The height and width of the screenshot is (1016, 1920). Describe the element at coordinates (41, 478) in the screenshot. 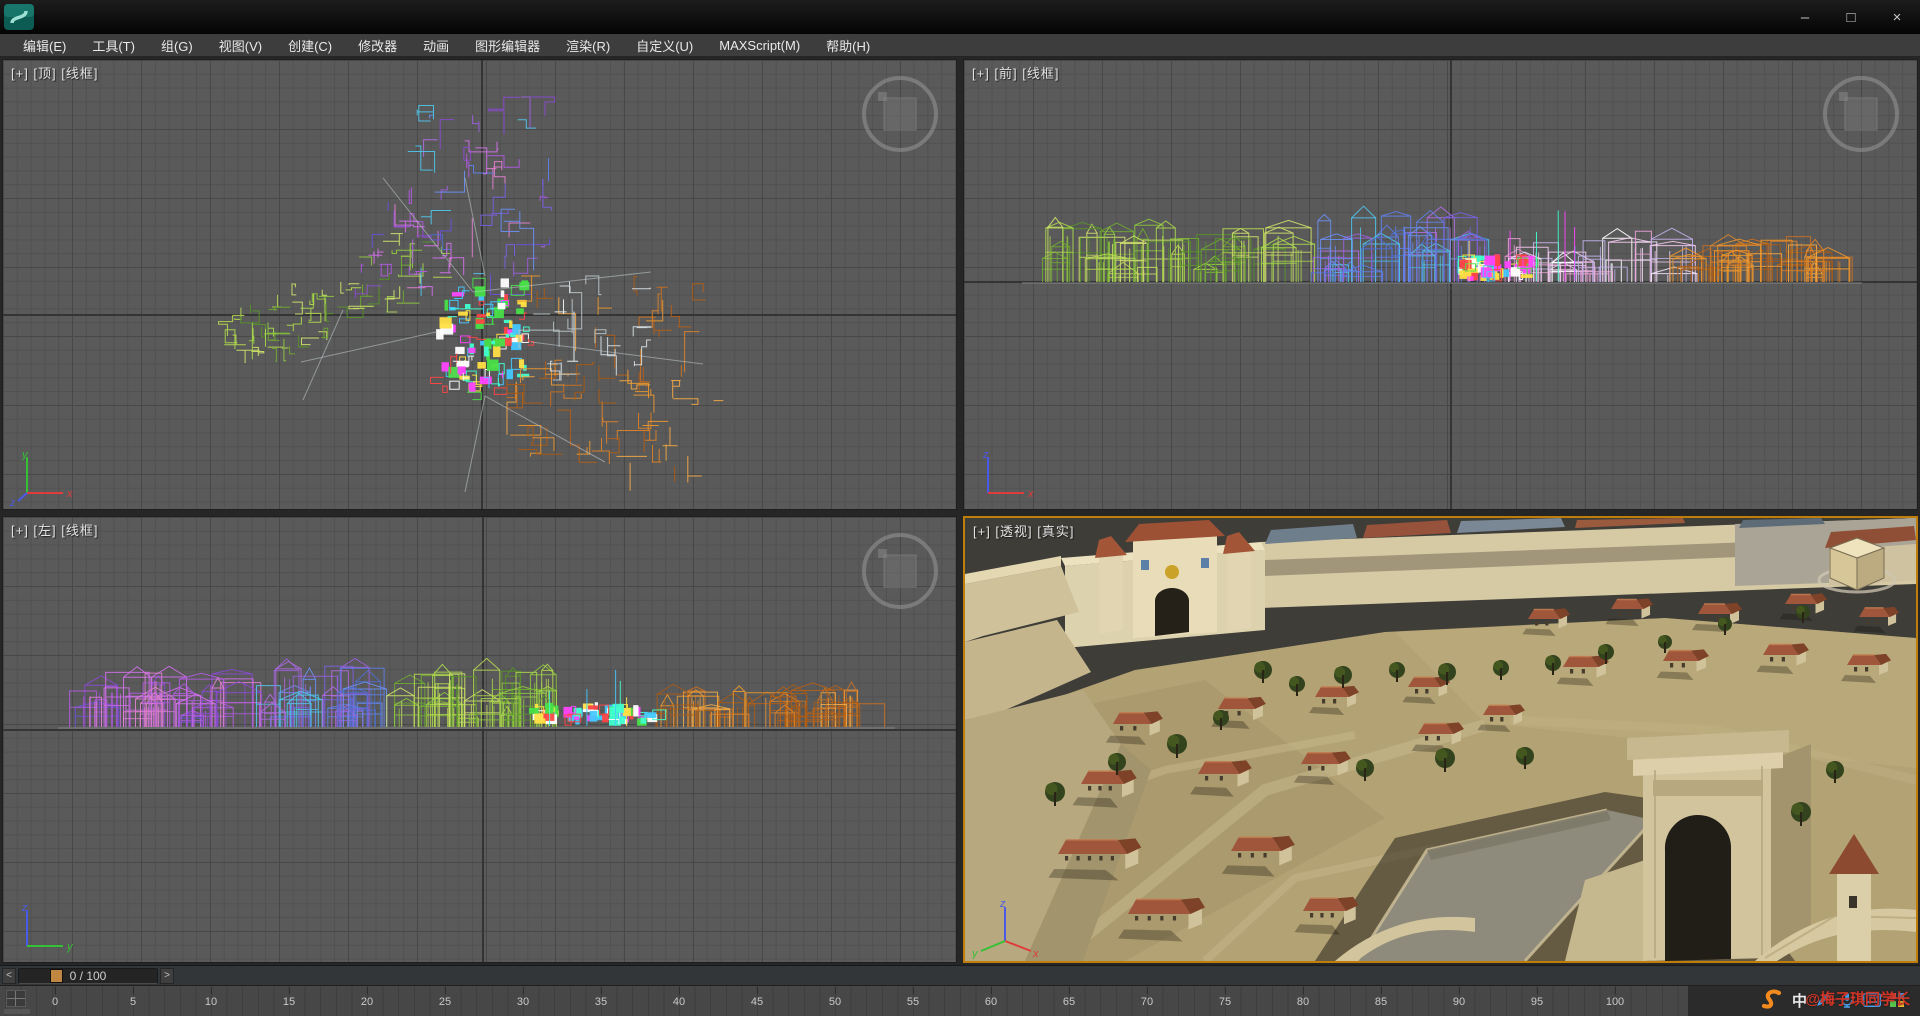

I see `axis-tripod: y x z` at that location.